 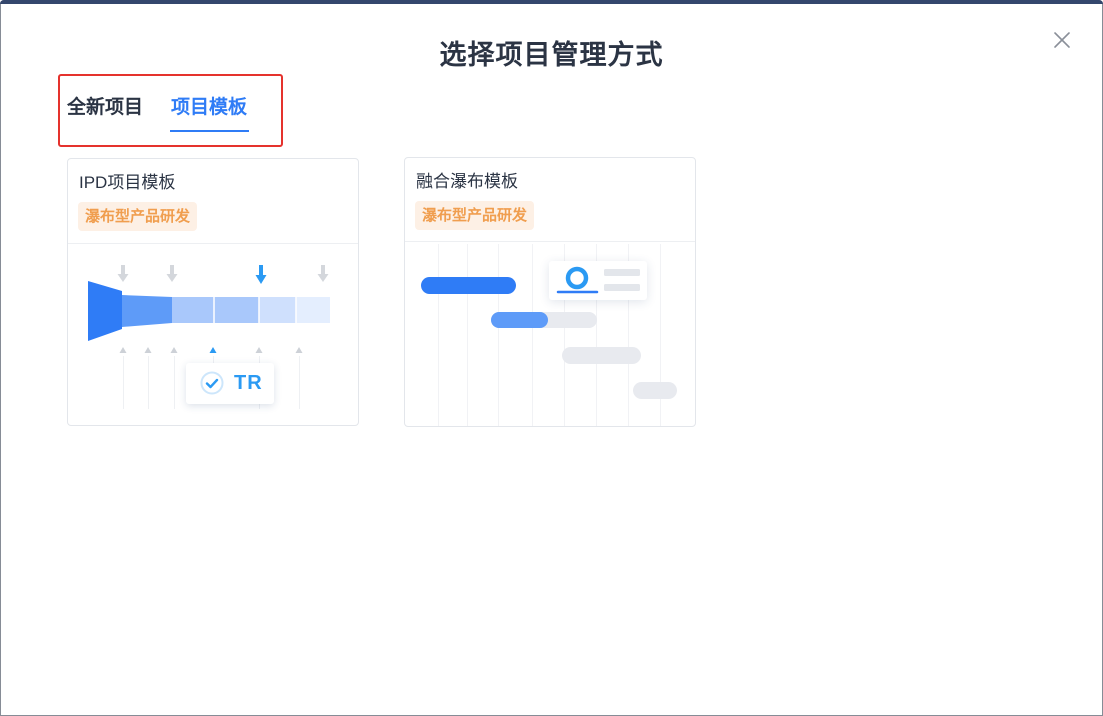 What do you see at coordinates (212, 383) in the screenshot?
I see `check-circle-icon` at bounding box center [212, 383].